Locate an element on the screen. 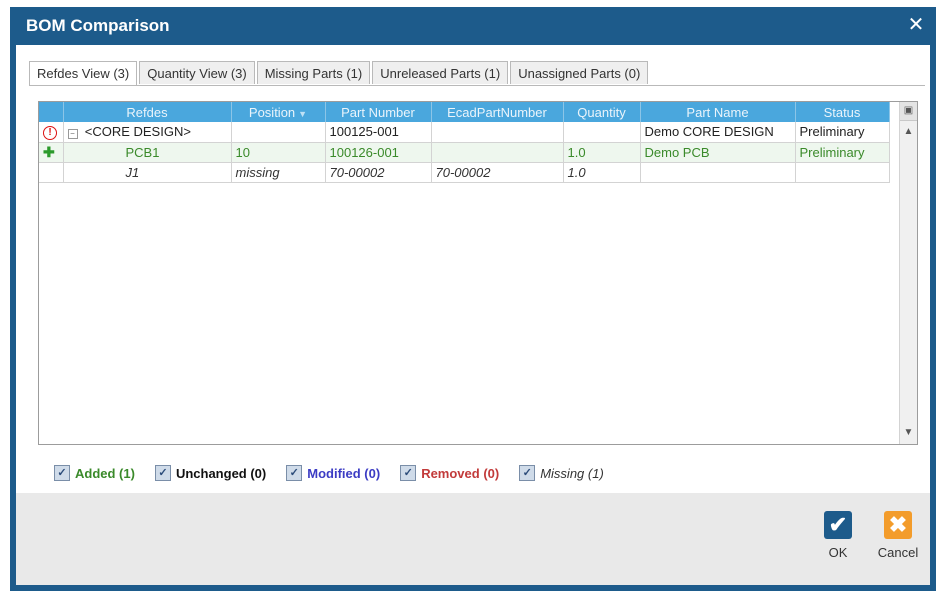  filter-modified-label: Modified (0) is located at coordinates (344, 473).